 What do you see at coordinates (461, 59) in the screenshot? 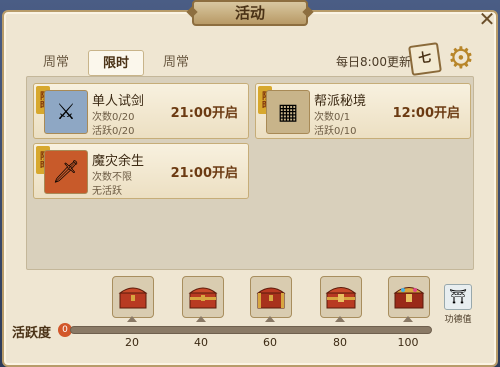
I see `gear-icon: ⚙` at bounding box center [461, 59].